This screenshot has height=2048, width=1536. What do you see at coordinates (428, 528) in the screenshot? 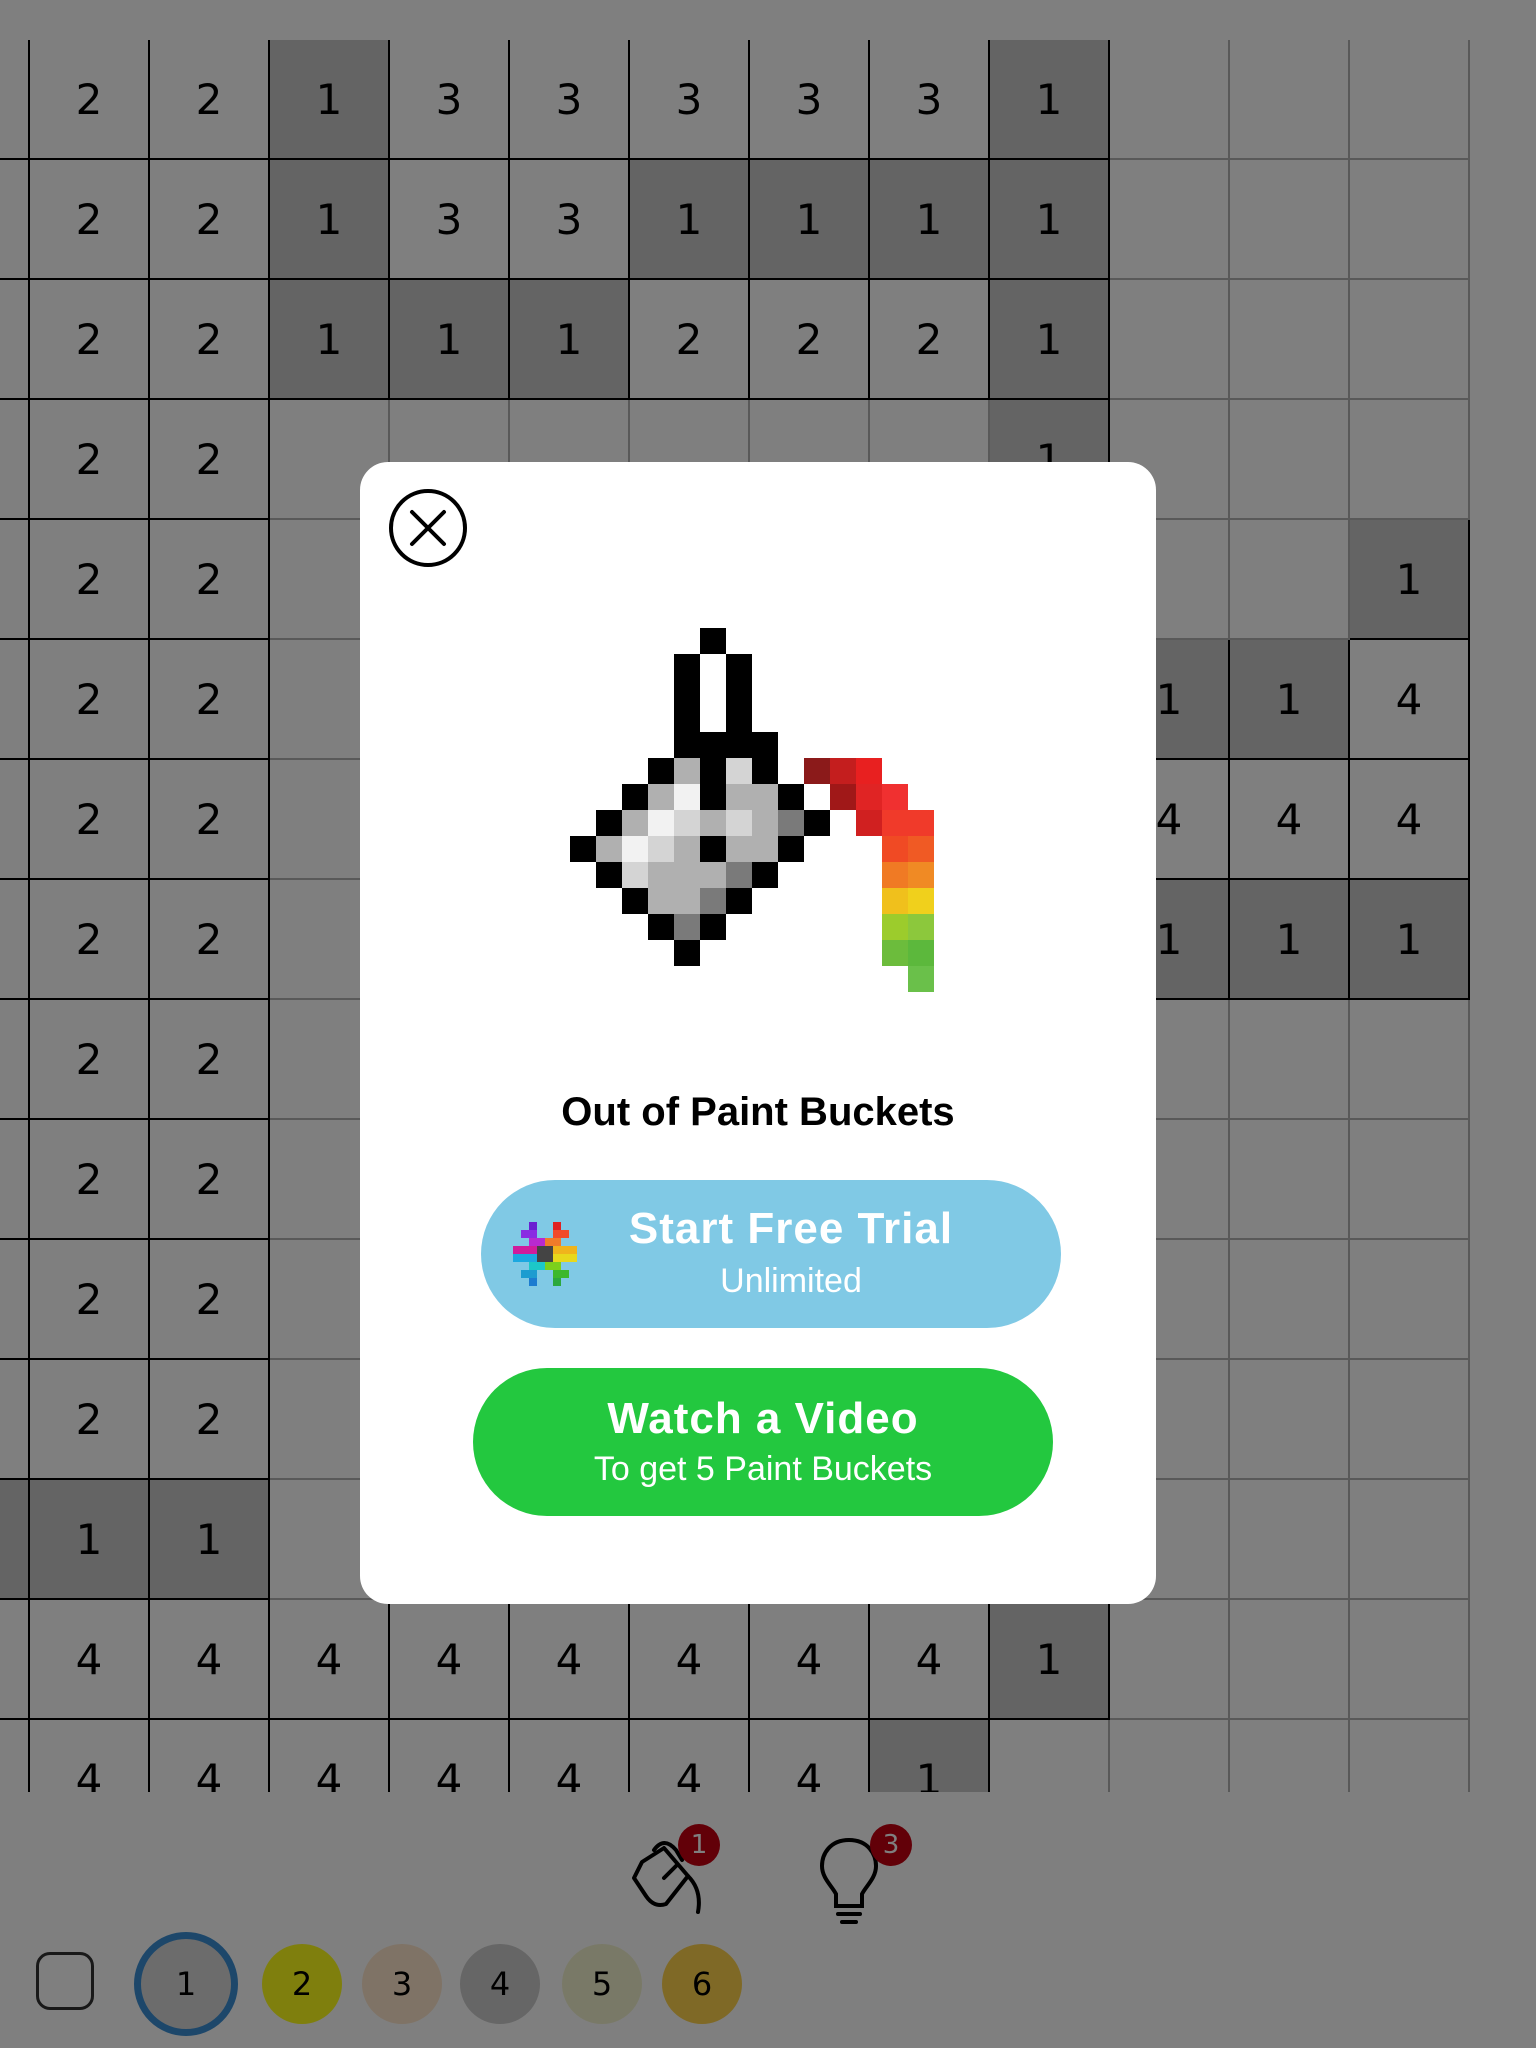
I see `close-icon` at bounding box center [428, 528].